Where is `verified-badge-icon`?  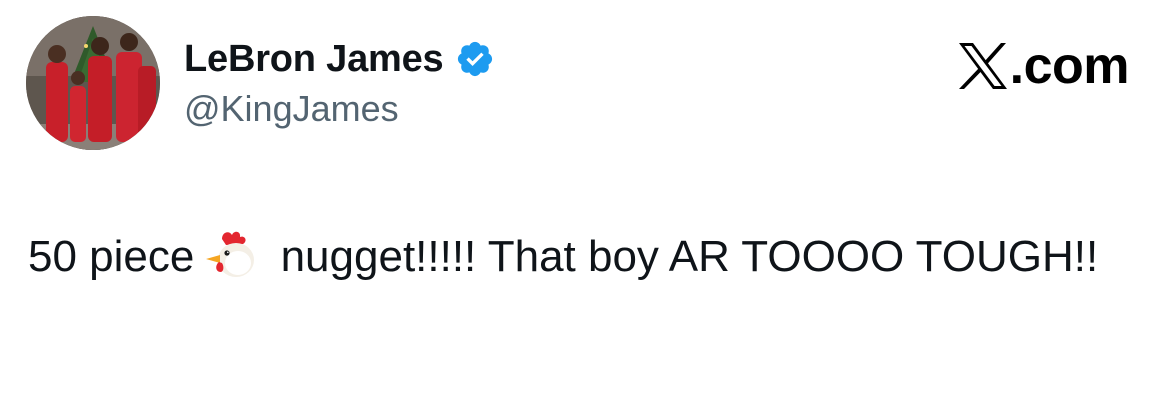 verified-badge-icon is located at coordinates (475, 59).